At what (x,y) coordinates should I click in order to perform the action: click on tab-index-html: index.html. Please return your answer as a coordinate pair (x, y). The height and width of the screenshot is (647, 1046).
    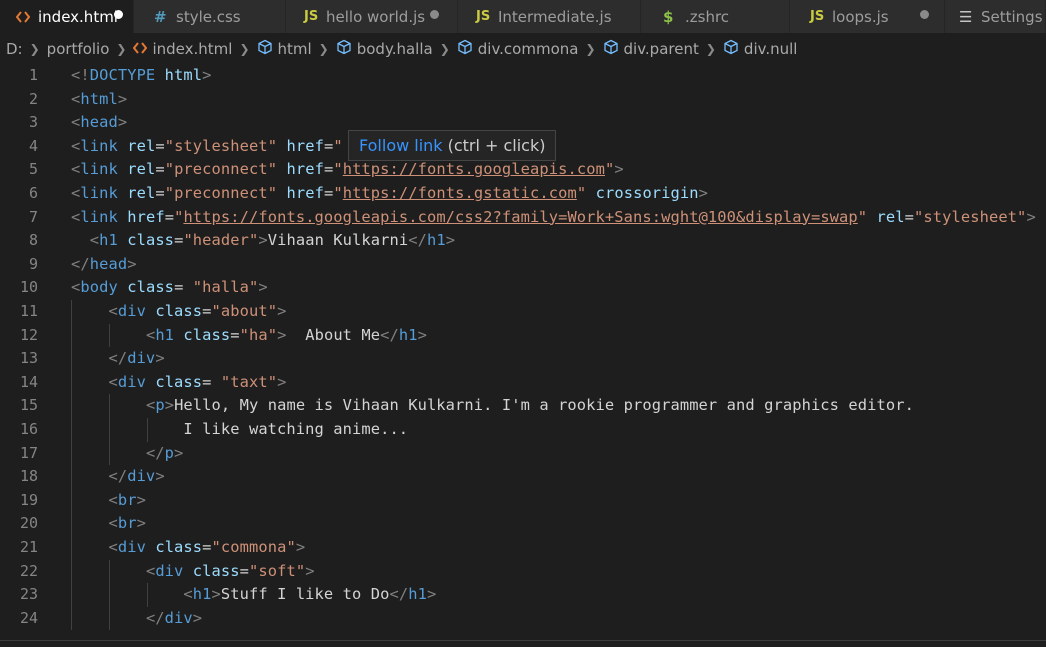
    Looking at the image, I should click on (67, 16).